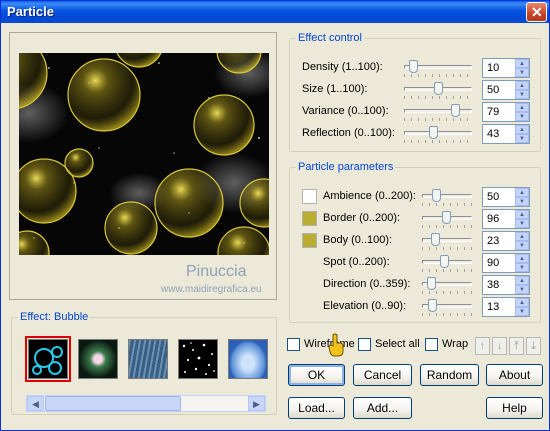 The image size is (550, 431). What do you see at coordinates (506, 307) in the screenshot?
I see `value-spinbox: 13 ▲ ▼` at bounding box center [506, 307].